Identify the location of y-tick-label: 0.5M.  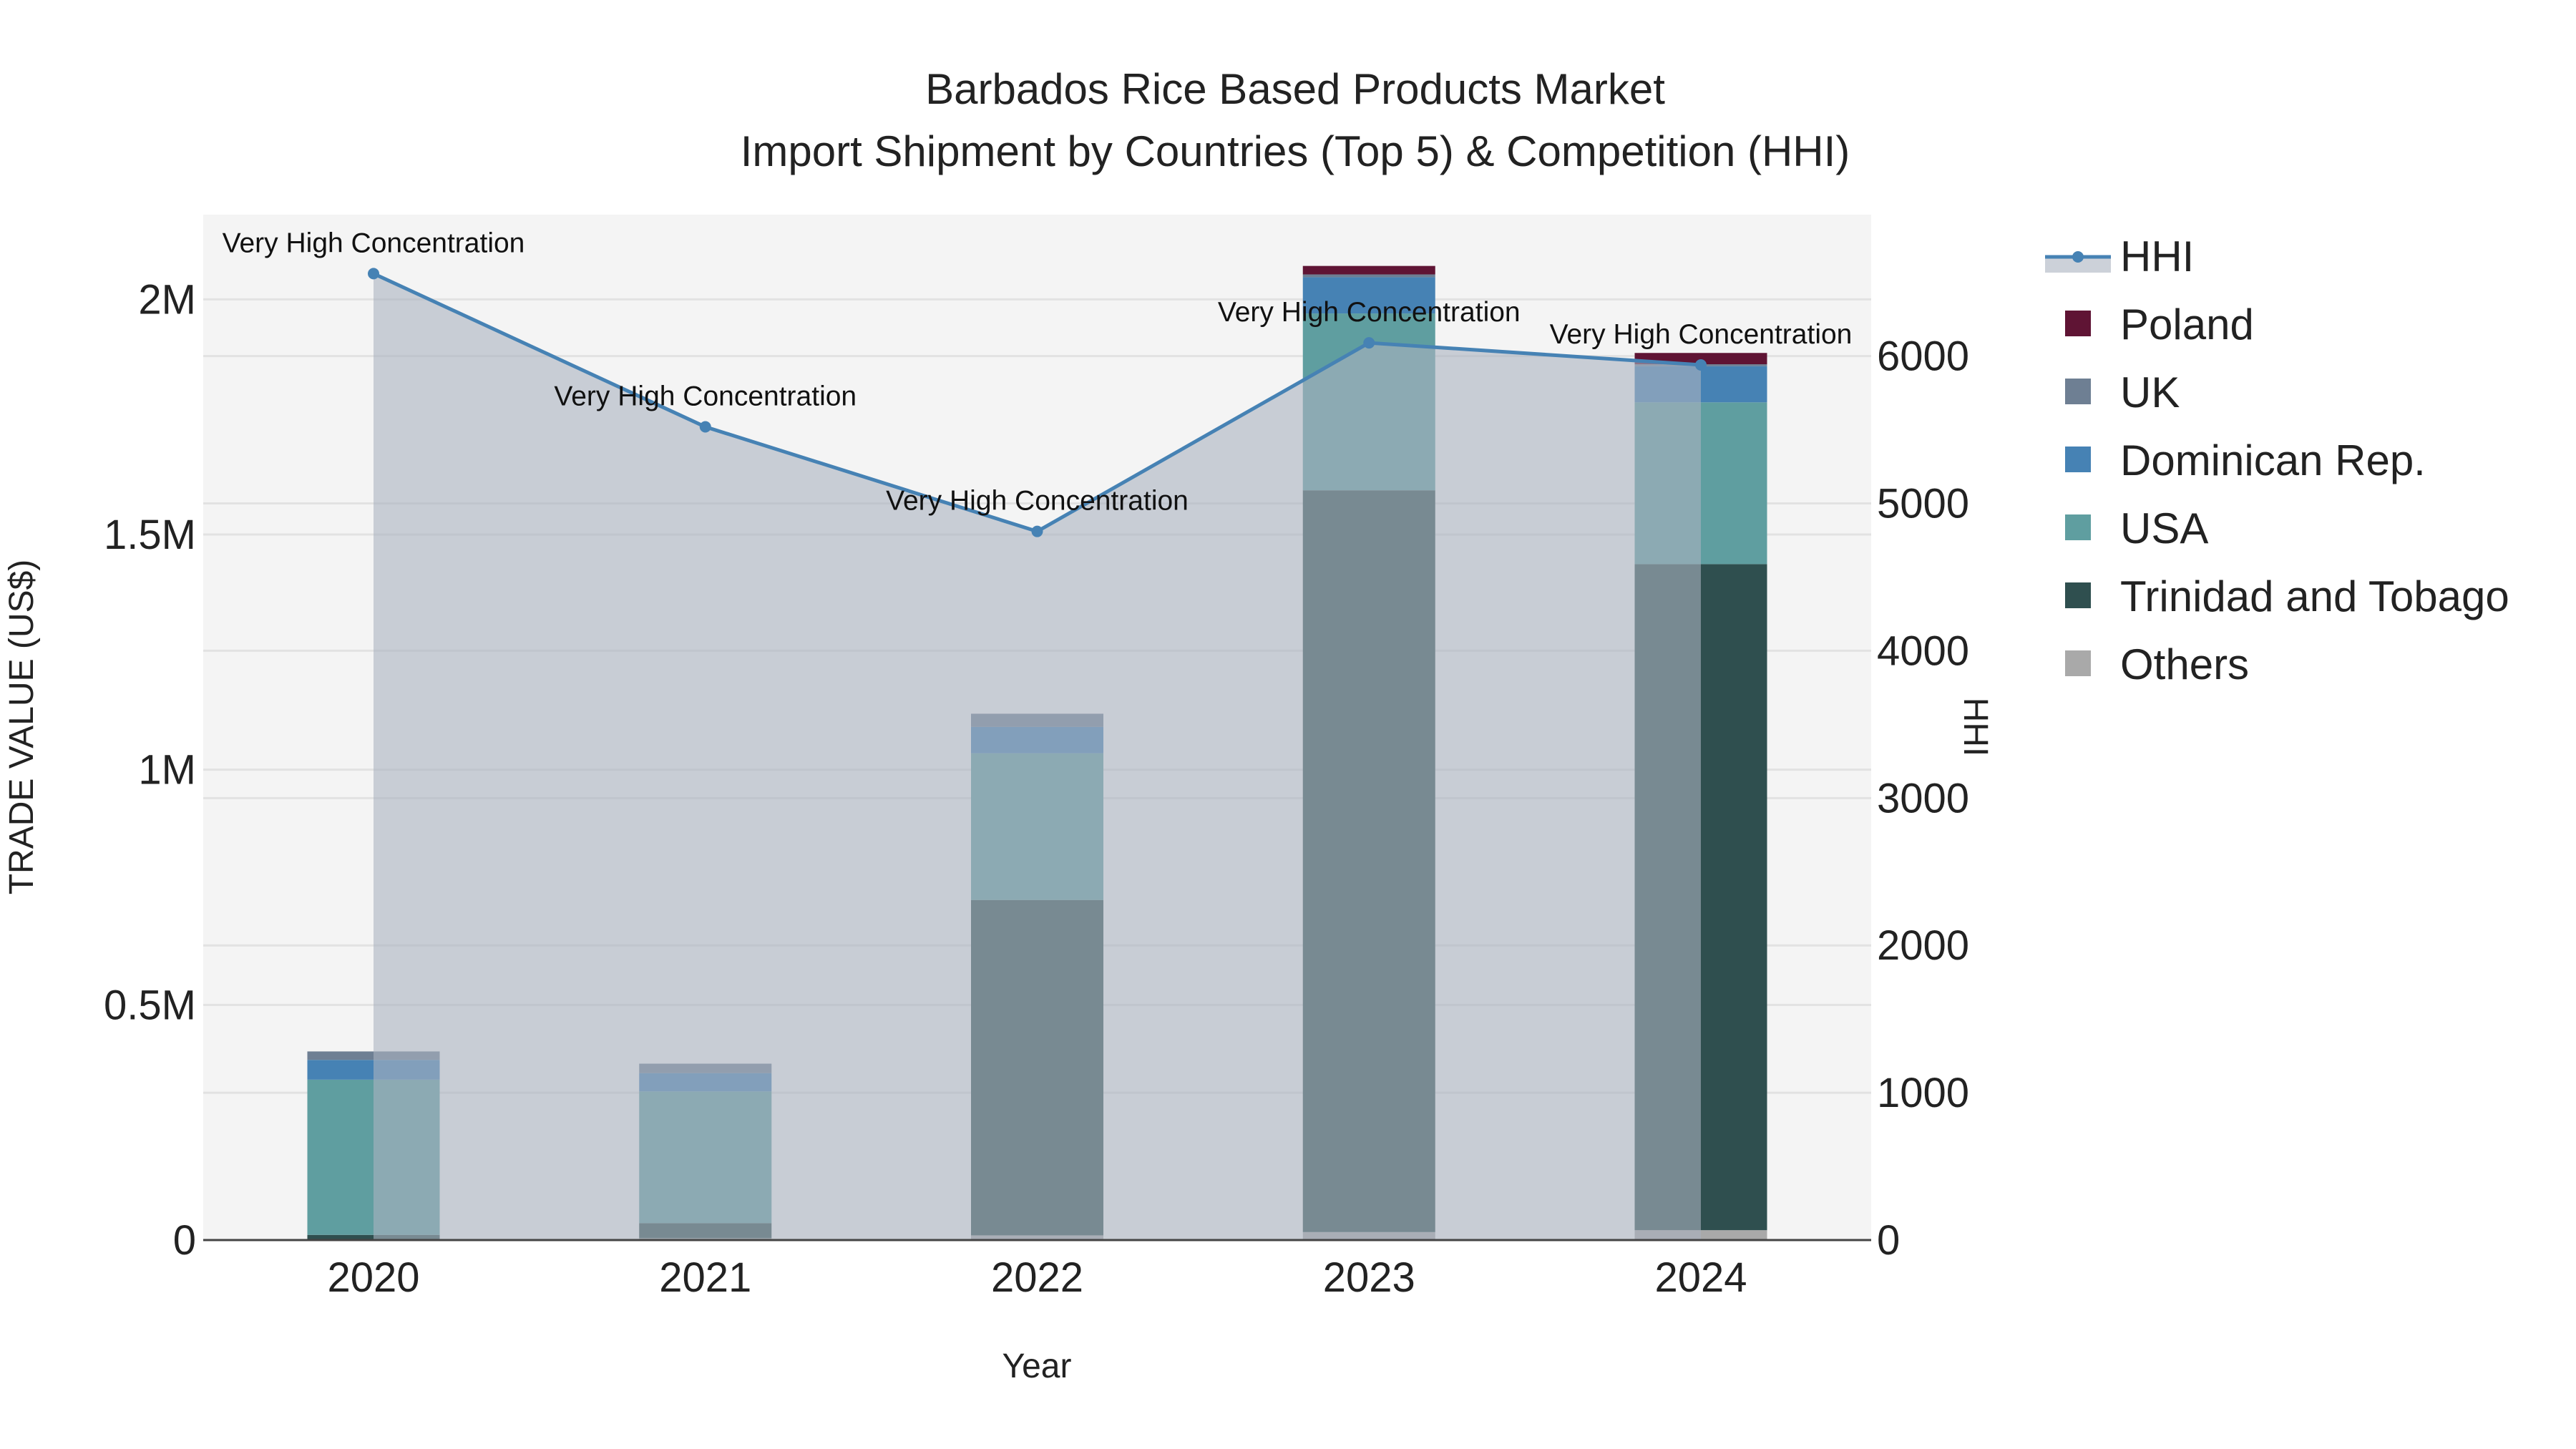
(150, 1005).